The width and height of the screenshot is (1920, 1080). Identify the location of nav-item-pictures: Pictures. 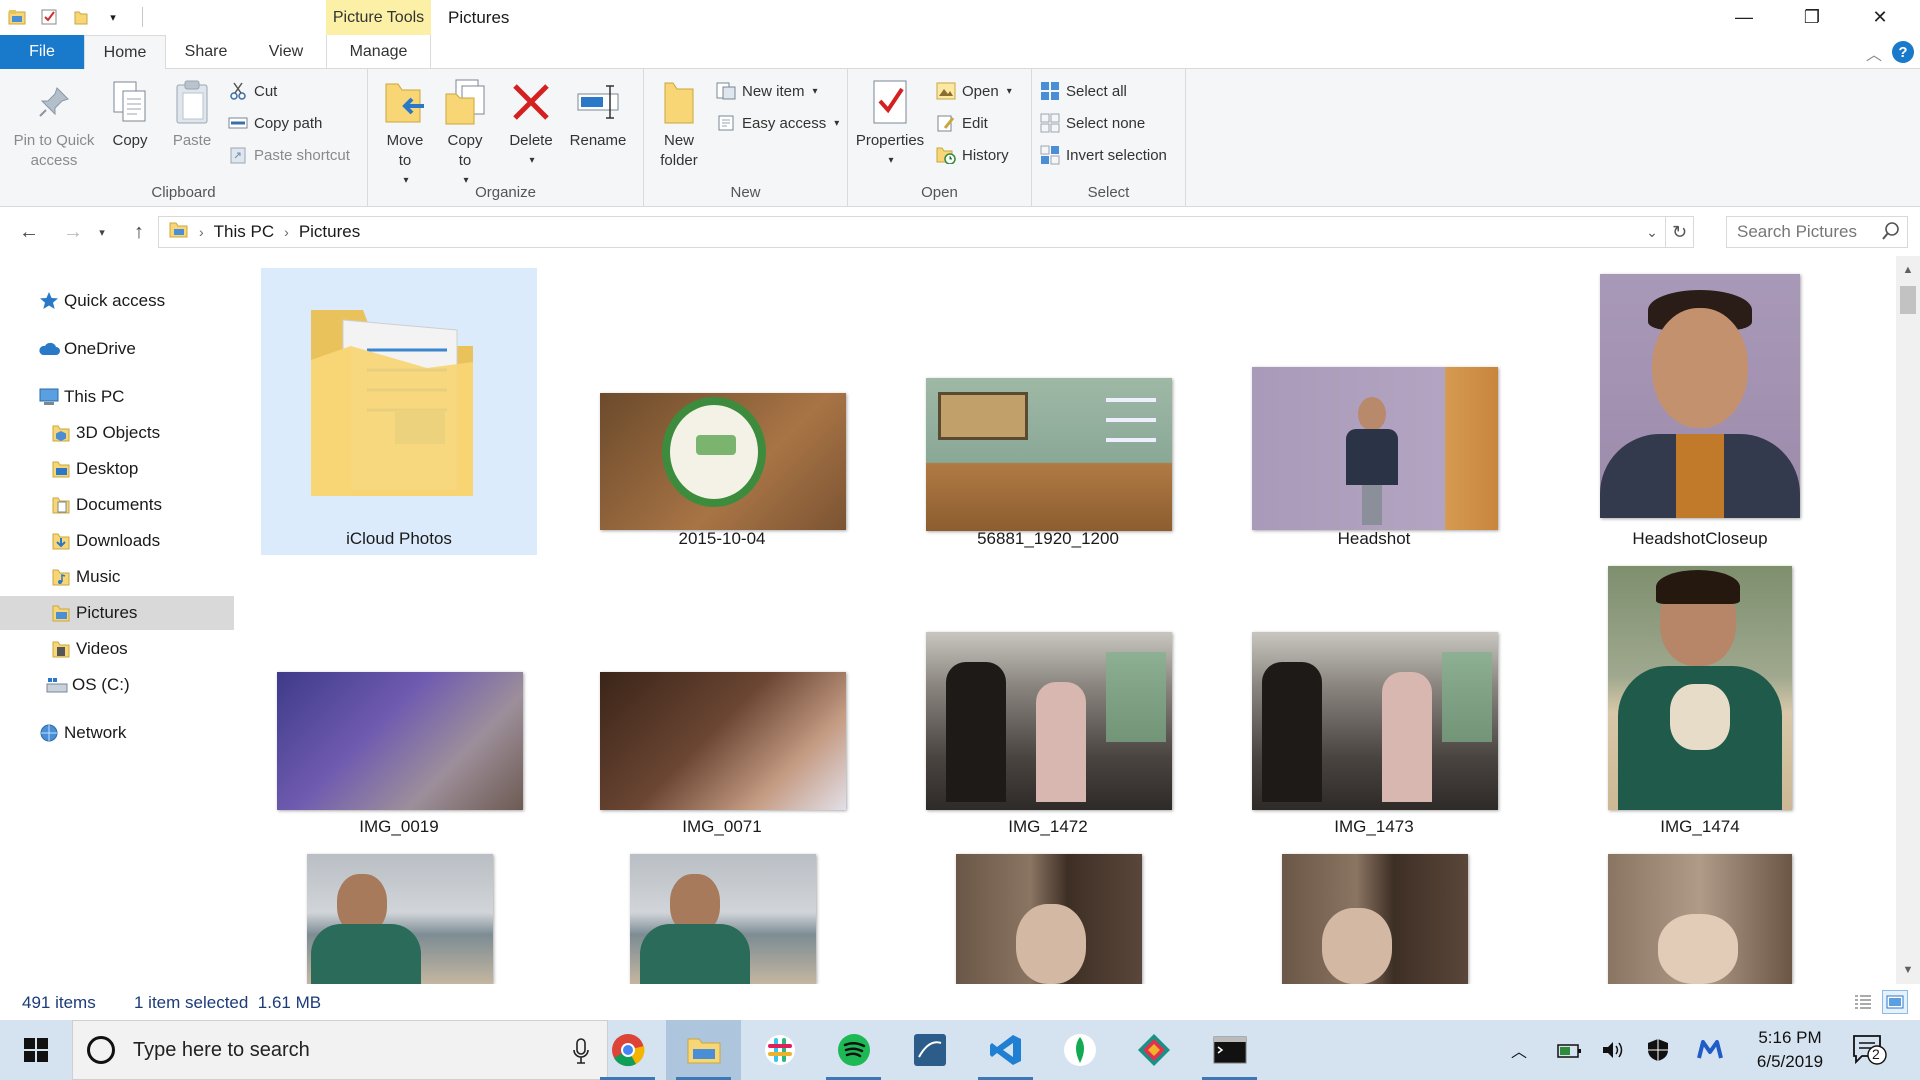
(117, 613).